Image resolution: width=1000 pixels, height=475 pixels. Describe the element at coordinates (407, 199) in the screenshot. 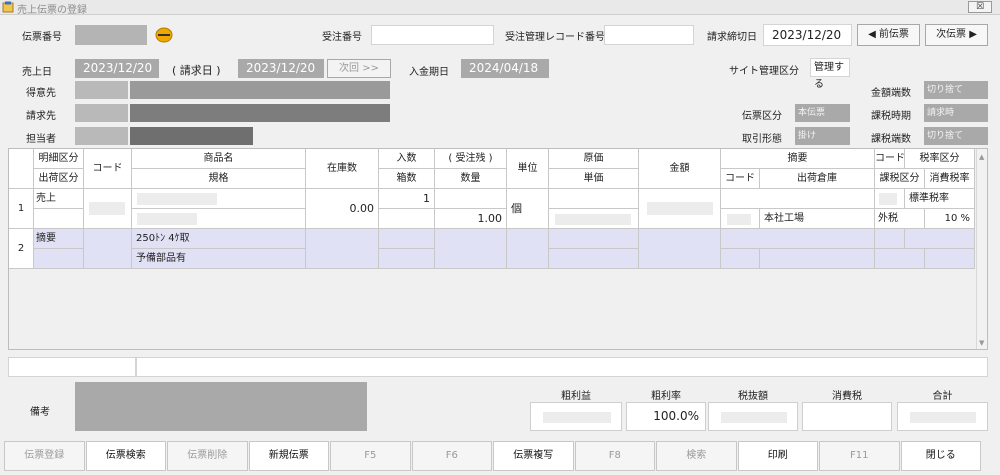

I see `row-1-in-qty: 1` at that location.